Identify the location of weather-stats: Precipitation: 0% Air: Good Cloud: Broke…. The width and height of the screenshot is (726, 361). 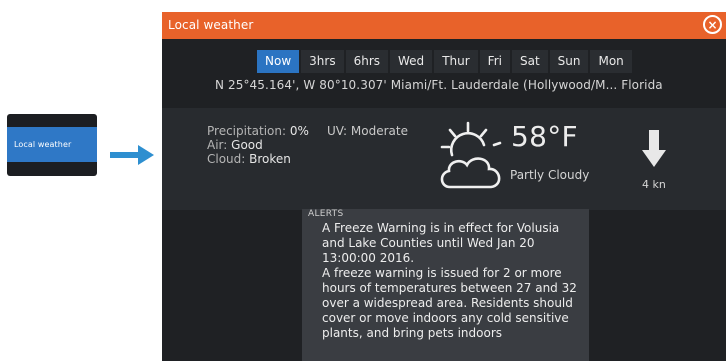
(258, 145).